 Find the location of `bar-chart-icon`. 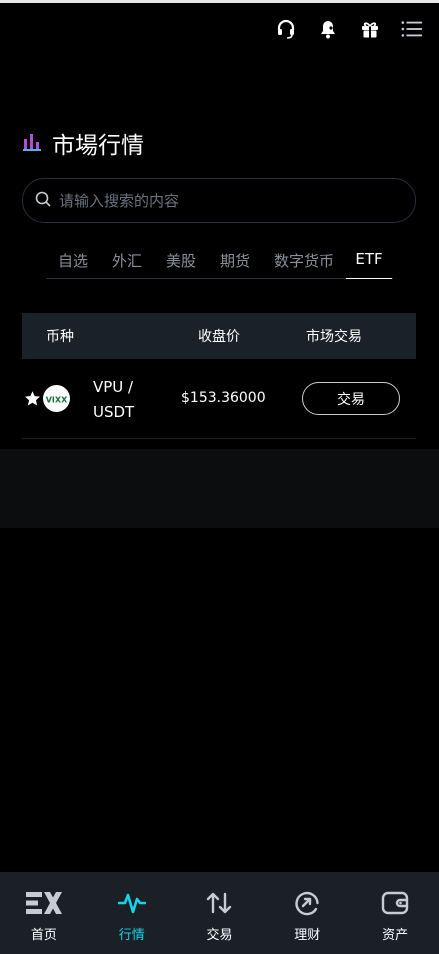

bar-chart-icon is located at coordinates (32, 143).